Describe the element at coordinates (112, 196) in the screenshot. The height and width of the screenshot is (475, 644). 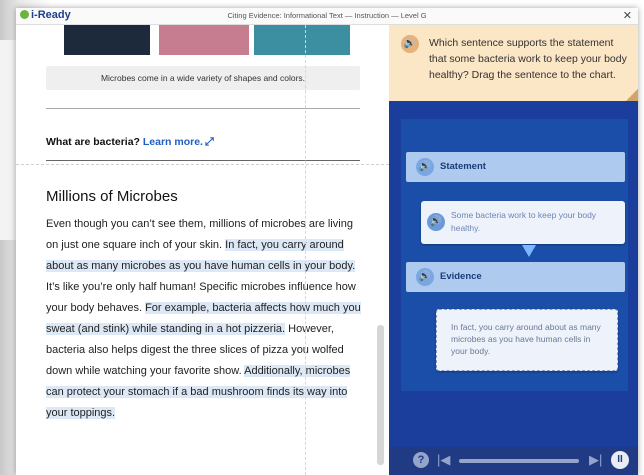
I see `section-heading: Millions of Microbes` at that location.